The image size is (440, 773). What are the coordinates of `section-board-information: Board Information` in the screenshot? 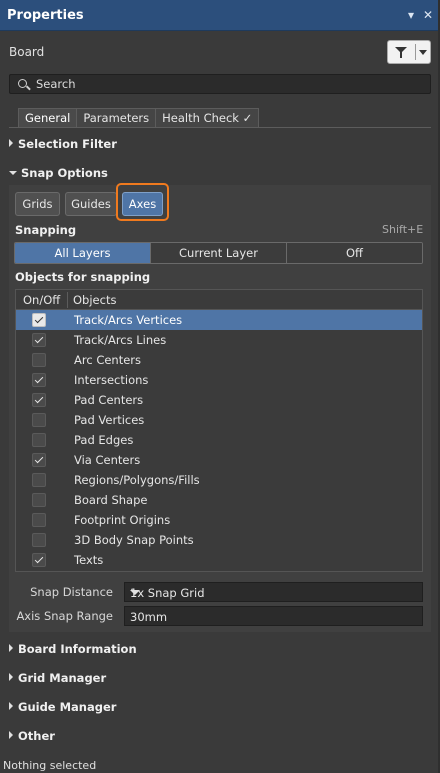 It's located at (73, 649).